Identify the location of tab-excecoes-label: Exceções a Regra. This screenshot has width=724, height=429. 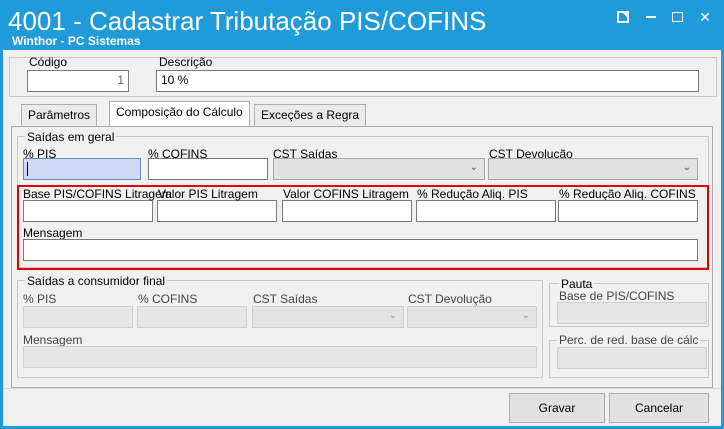
(310, 115).